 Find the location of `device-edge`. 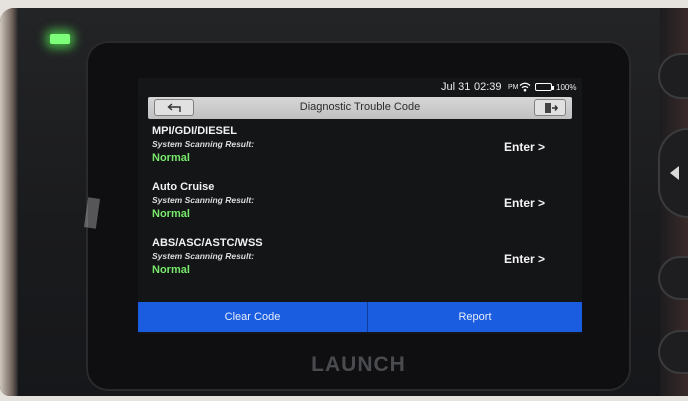

device-edge is located at coordinates (9, 202).